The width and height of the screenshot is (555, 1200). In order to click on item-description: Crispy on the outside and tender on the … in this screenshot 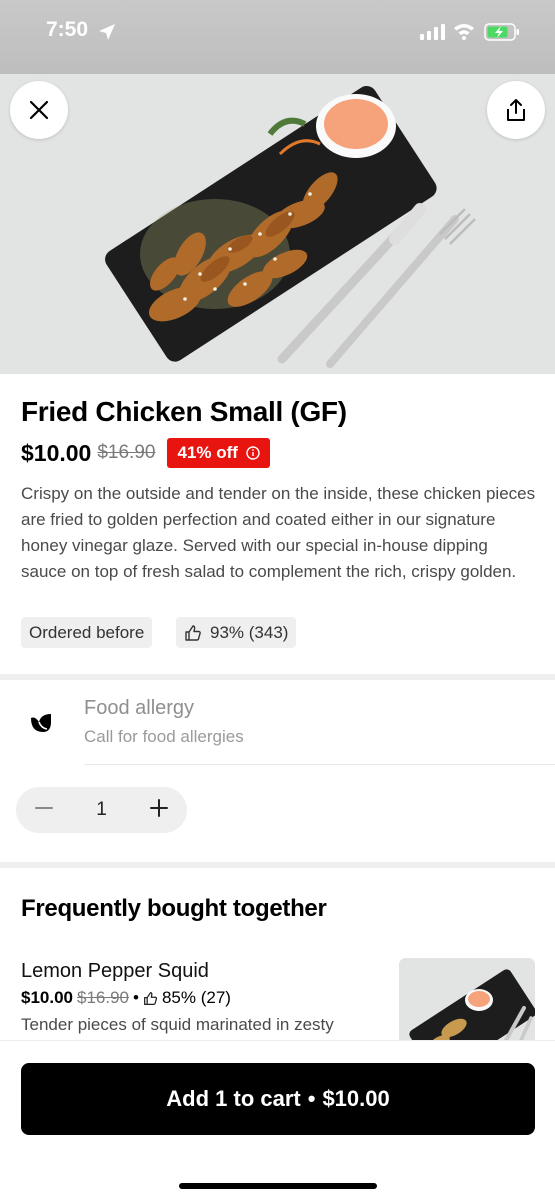, I will do `click(278, 532)`.